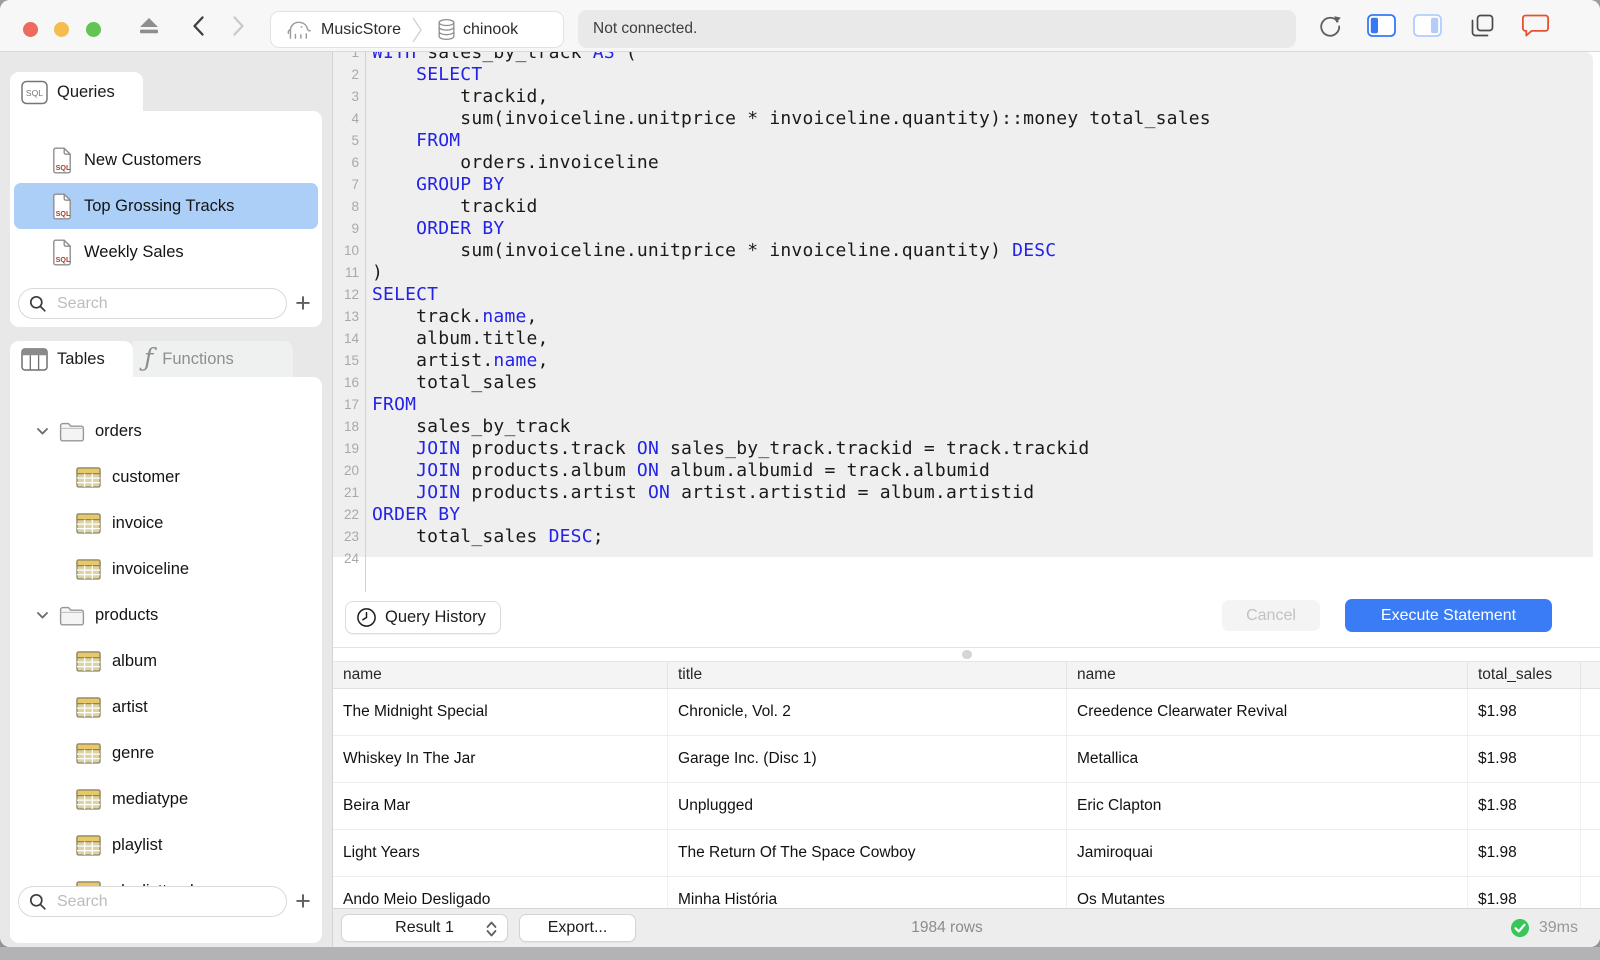  I want to click on table-item: artist, so click(166, 707).